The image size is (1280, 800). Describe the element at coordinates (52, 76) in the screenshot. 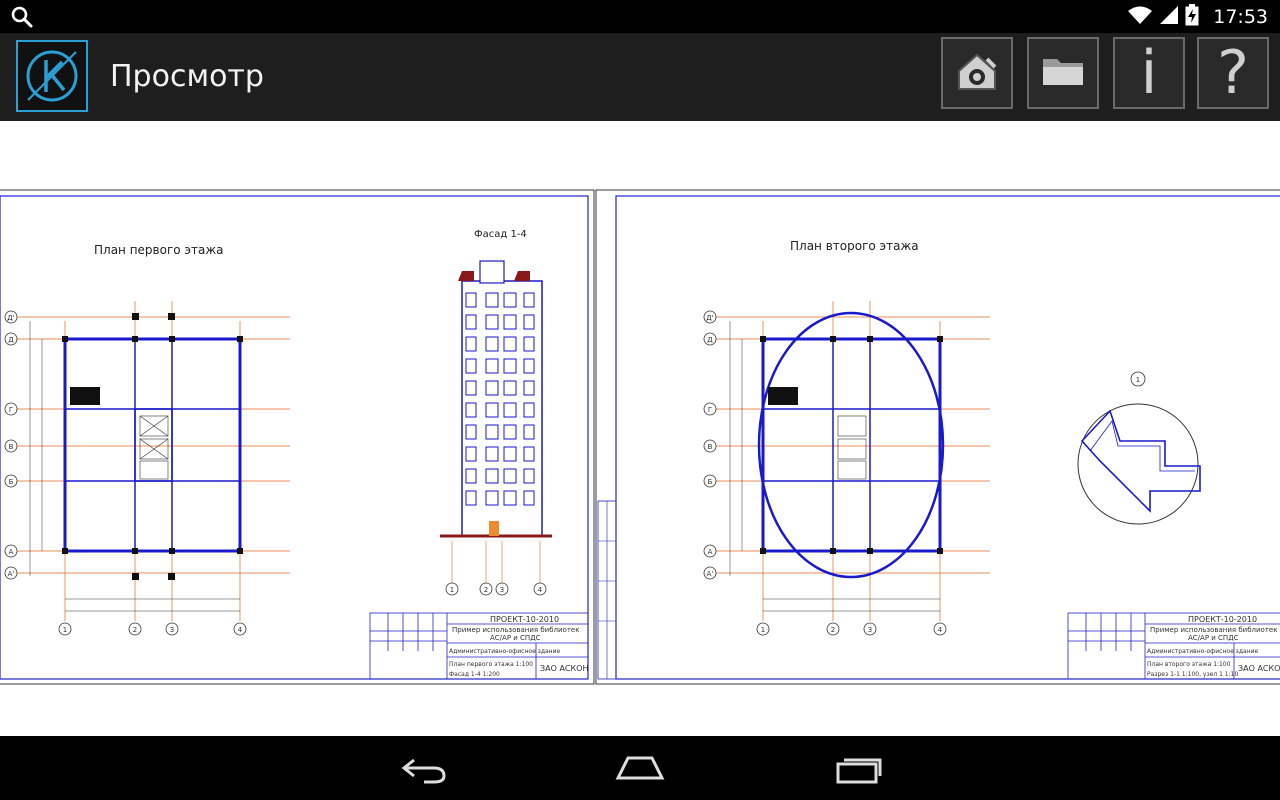

I see `app-logo-icon` at that location.